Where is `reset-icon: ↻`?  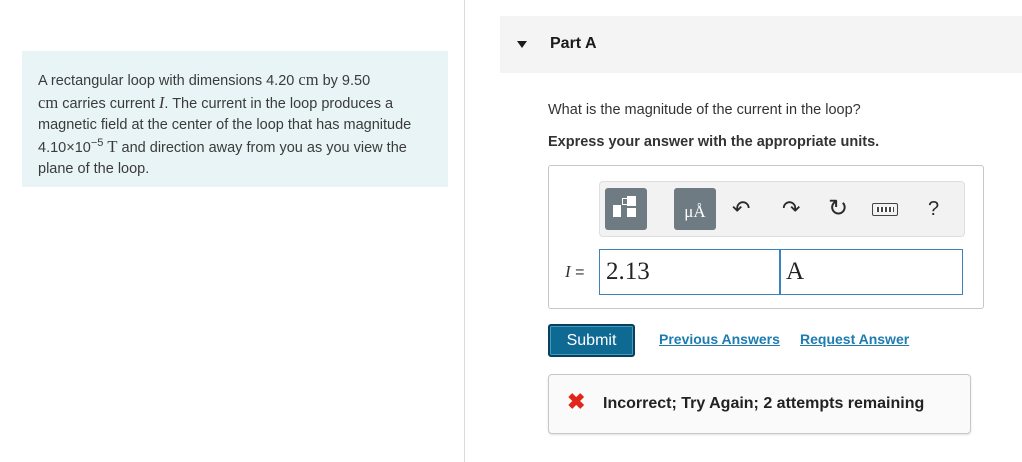
reset-icon: ↻ is located at coordinates (838, 209).